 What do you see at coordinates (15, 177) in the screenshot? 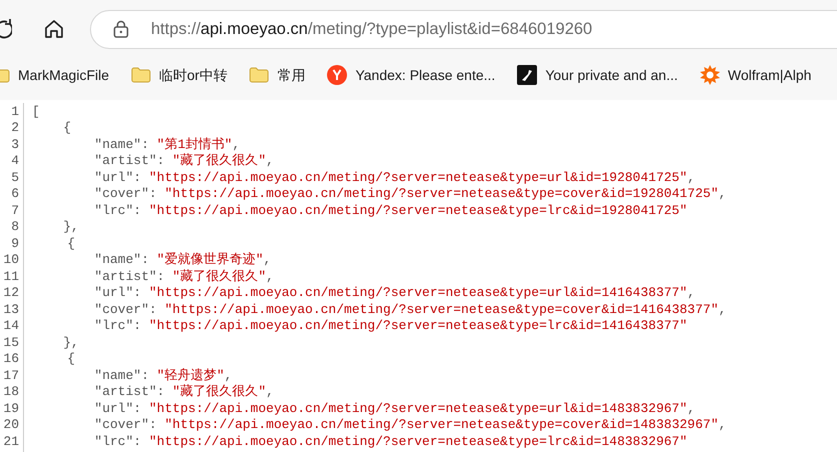
I see `line-number: 5` at bounding box center [15, 177].